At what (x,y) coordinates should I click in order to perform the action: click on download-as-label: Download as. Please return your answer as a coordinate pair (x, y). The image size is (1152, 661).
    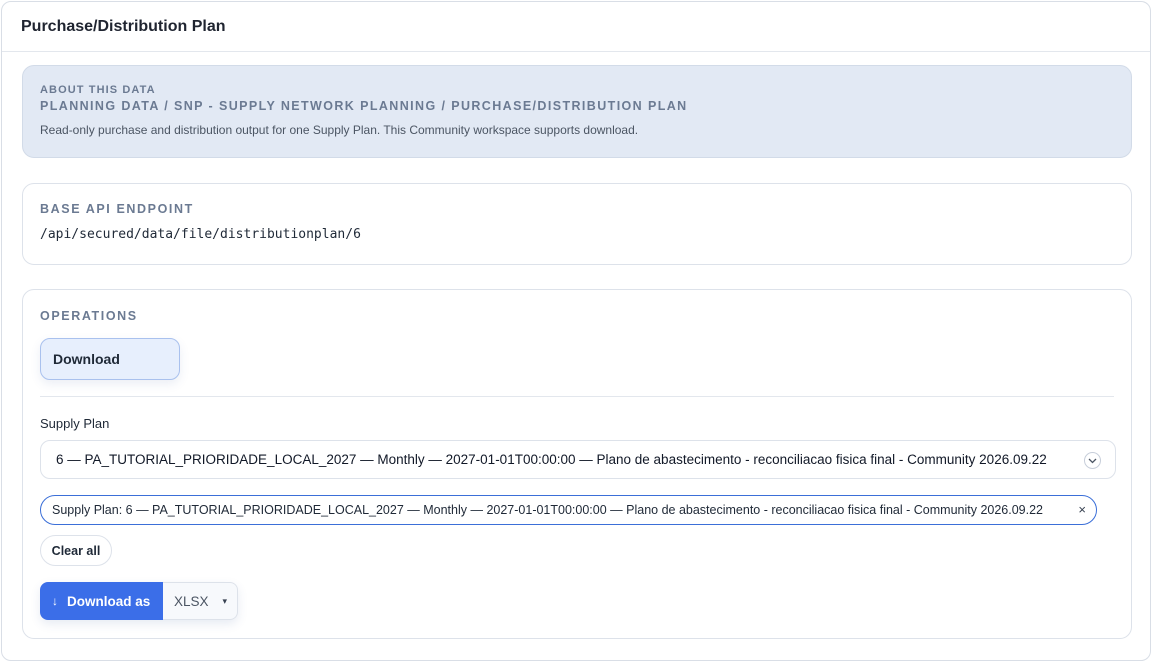
    Looking at the image, I should click on (109, 601).